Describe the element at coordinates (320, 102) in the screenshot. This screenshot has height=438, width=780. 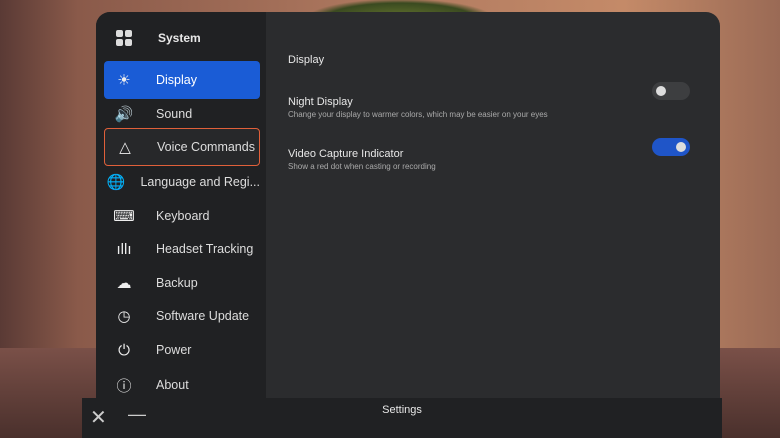
I see `night-display-title: Night Display` at that location.